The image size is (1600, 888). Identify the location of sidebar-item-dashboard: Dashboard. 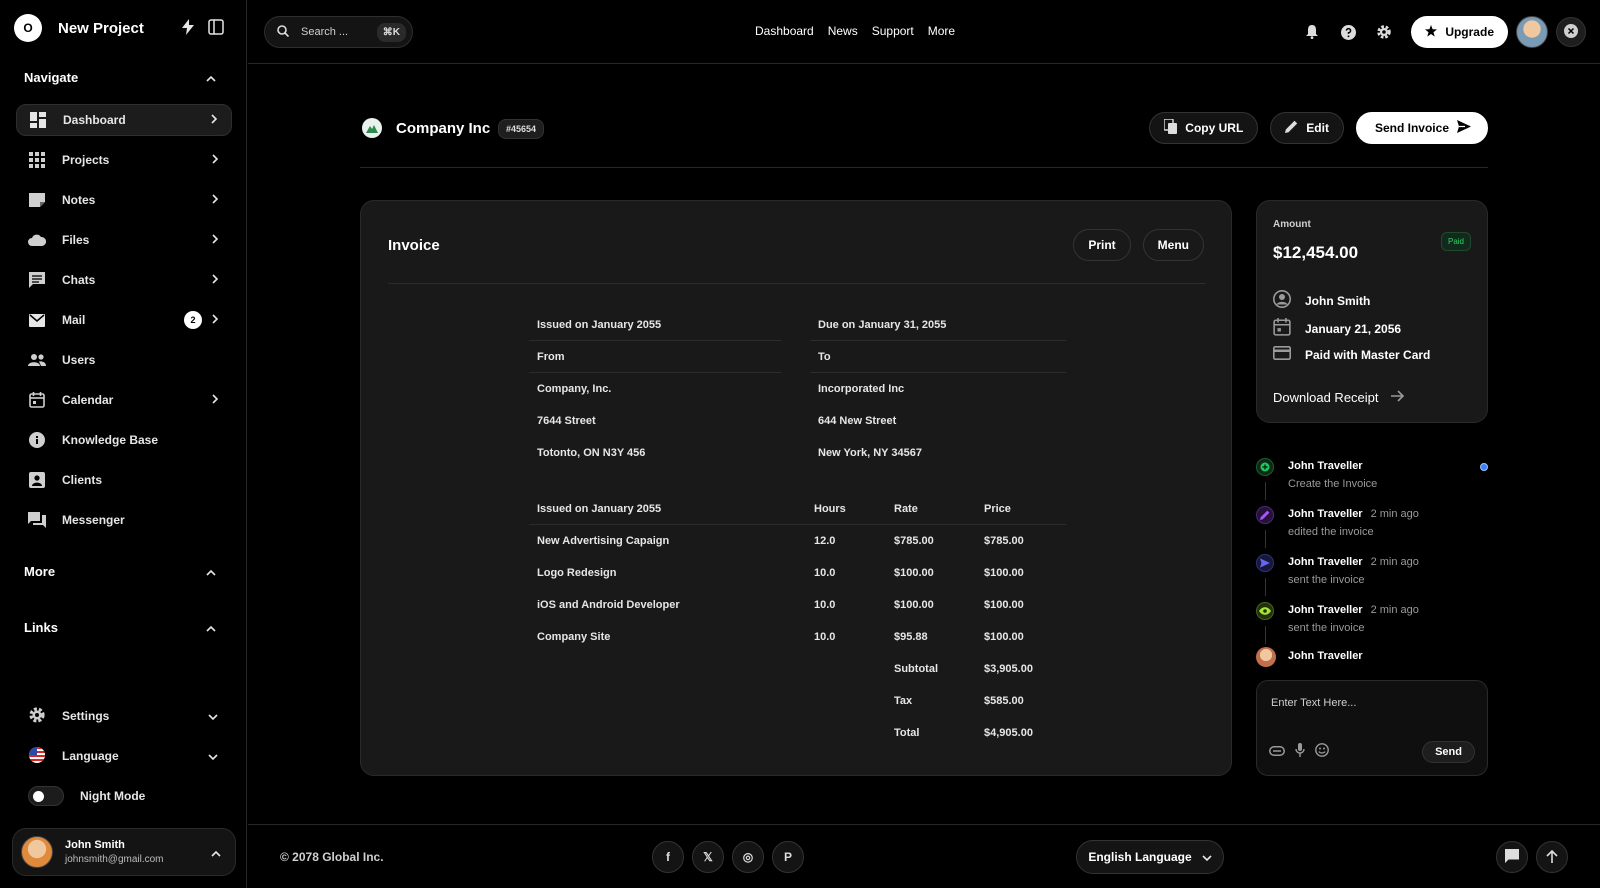
(124, 120).